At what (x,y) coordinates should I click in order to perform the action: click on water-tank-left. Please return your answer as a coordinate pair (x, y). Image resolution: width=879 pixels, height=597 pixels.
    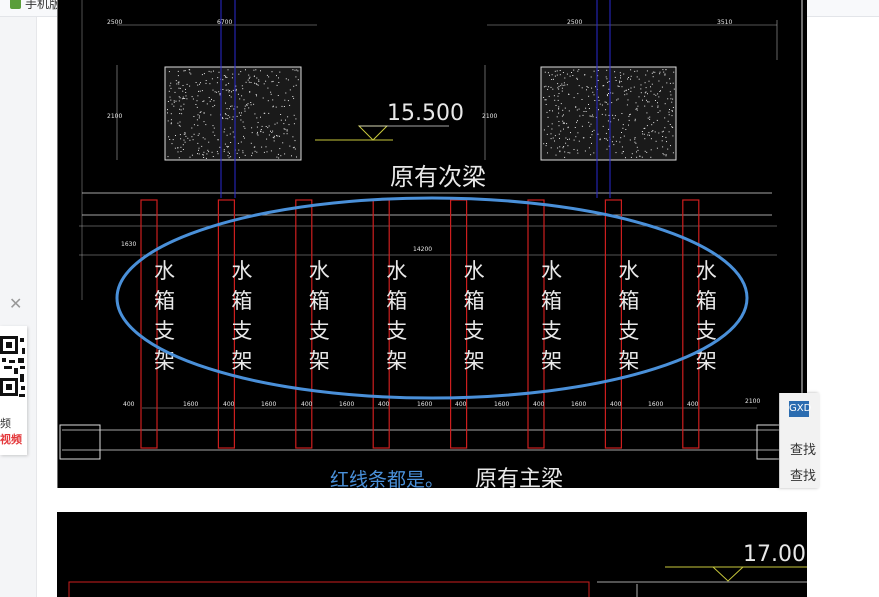
    Looking at the image, I should click on (233, 113).